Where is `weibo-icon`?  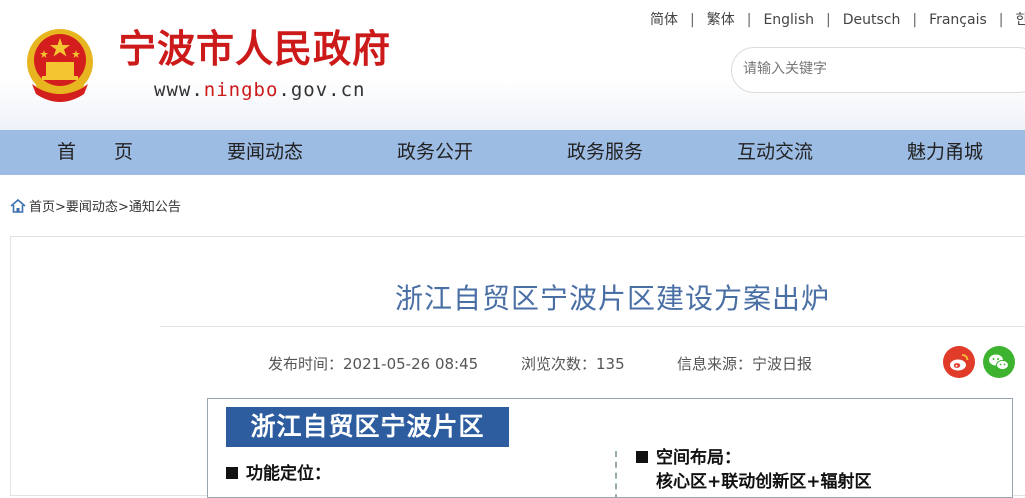
weibo-icon is located at coordinates (959, 362).